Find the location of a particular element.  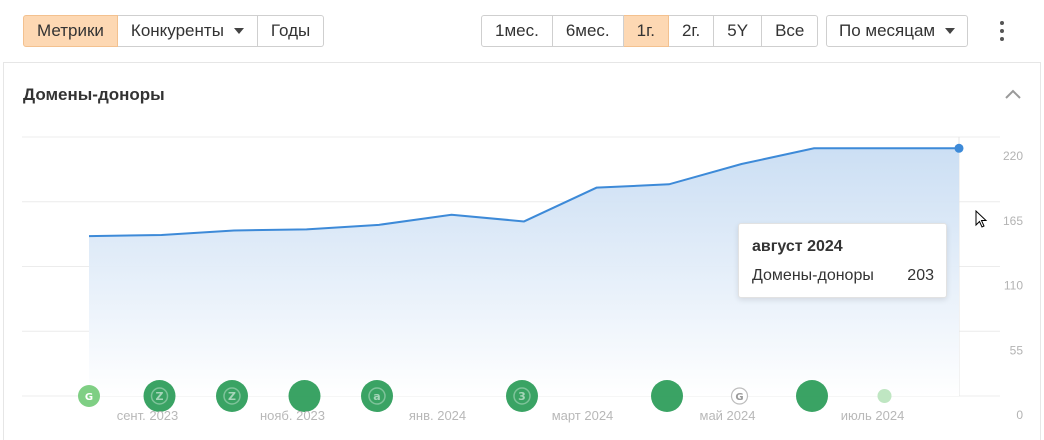

event-marker-letter: a is located at coordinates (376, 396).